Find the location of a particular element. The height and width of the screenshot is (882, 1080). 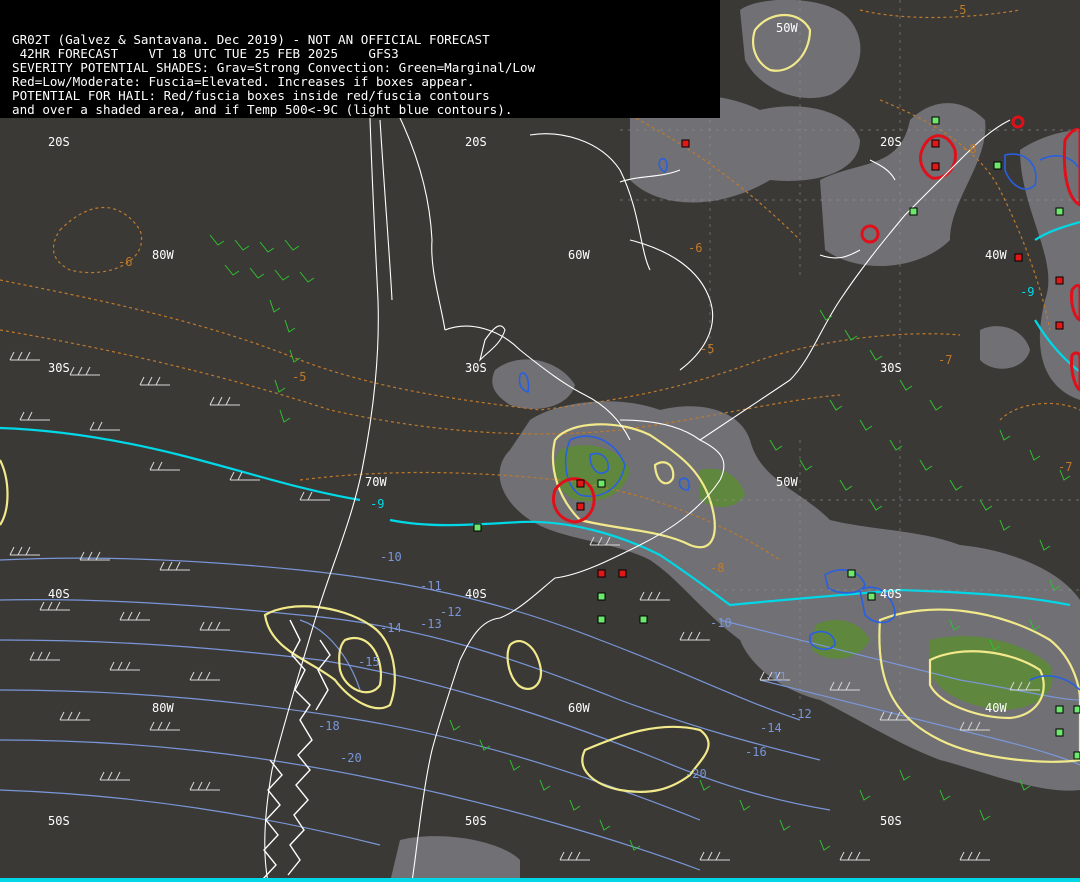

contour-label: -18 is located at coordinates (329, 726).